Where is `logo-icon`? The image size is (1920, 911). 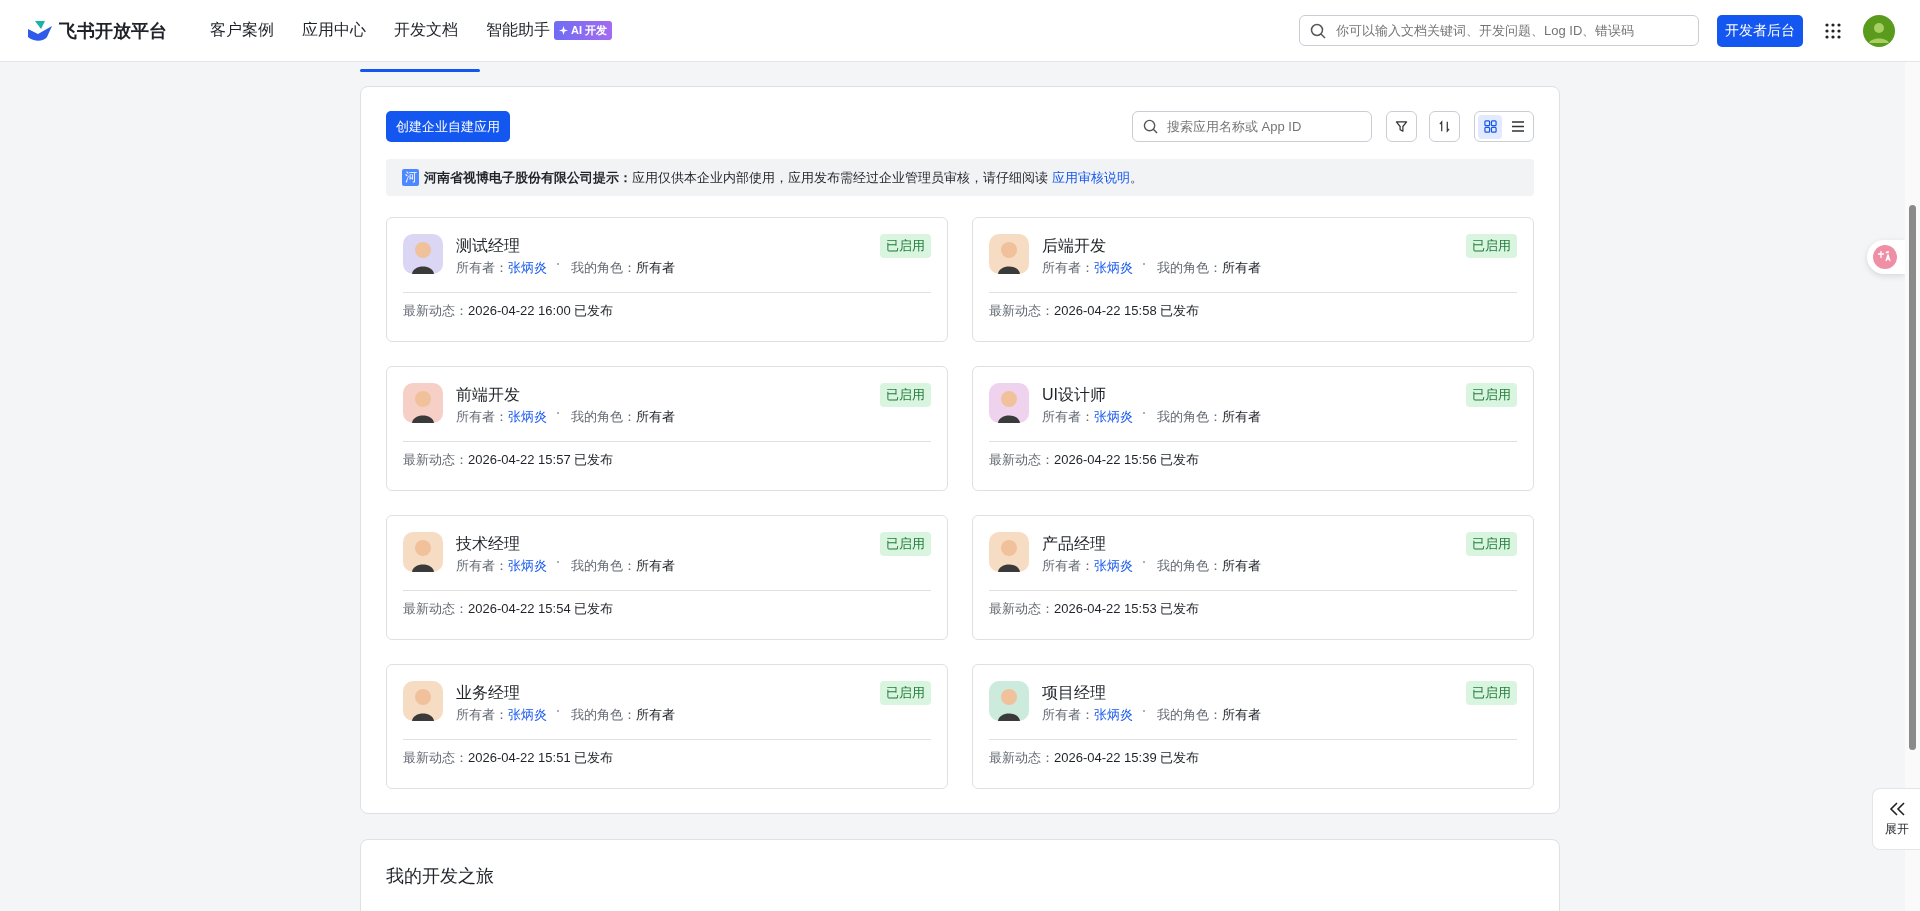 logo-icon is located at coordinates (40, 30).